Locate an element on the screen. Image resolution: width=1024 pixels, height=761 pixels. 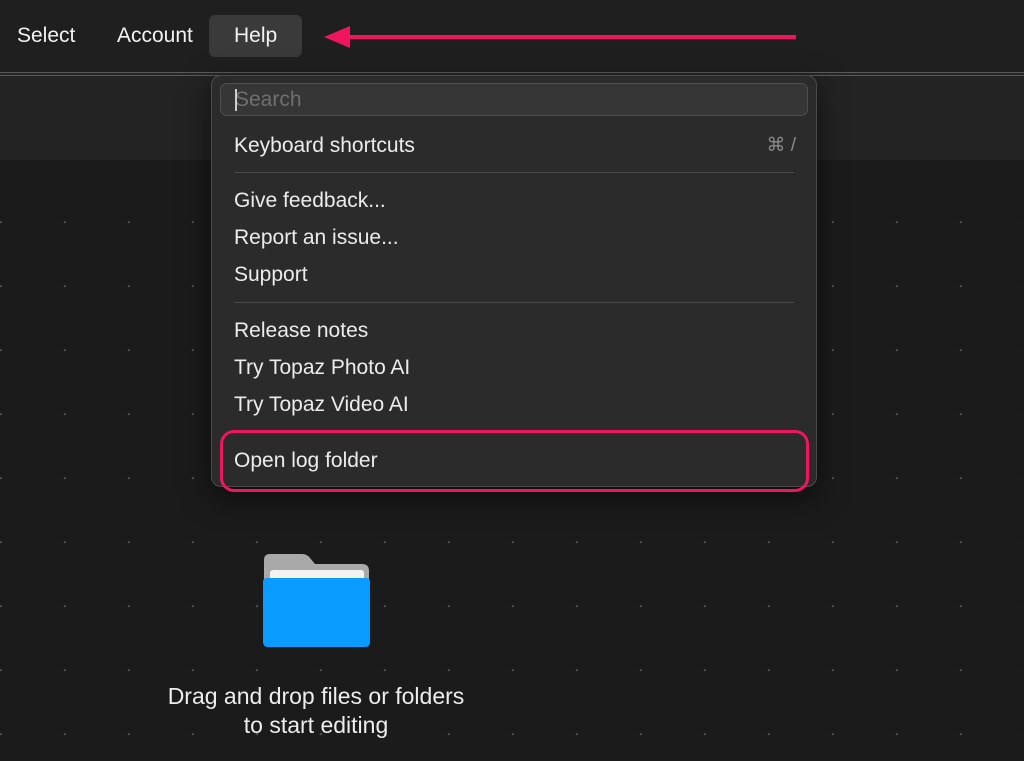
menu-item-try-photo-ai: Try Topaz Photo AI is located at coordinates (514, 368).